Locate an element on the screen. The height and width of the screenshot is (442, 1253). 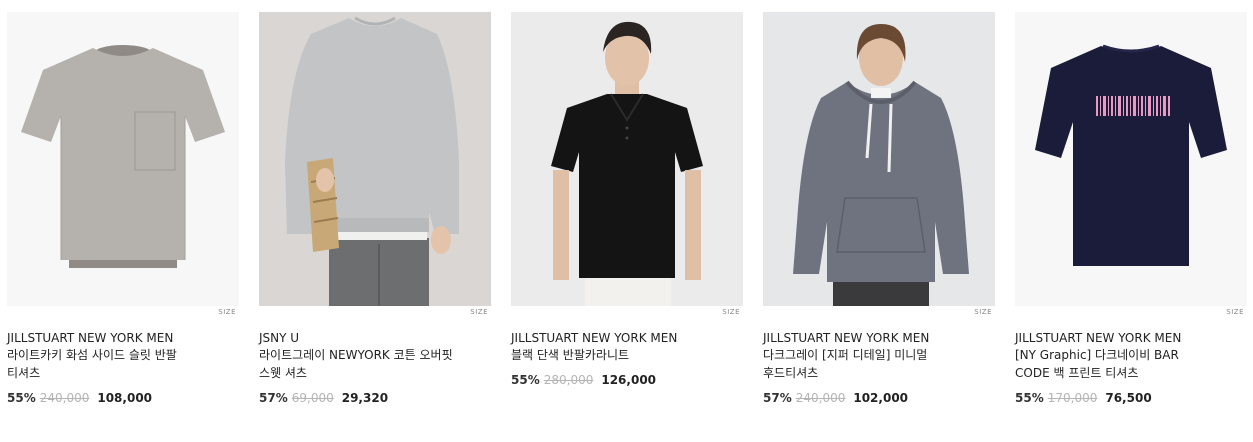
gray-hoodie-icon is located at coordinates (879, 159).